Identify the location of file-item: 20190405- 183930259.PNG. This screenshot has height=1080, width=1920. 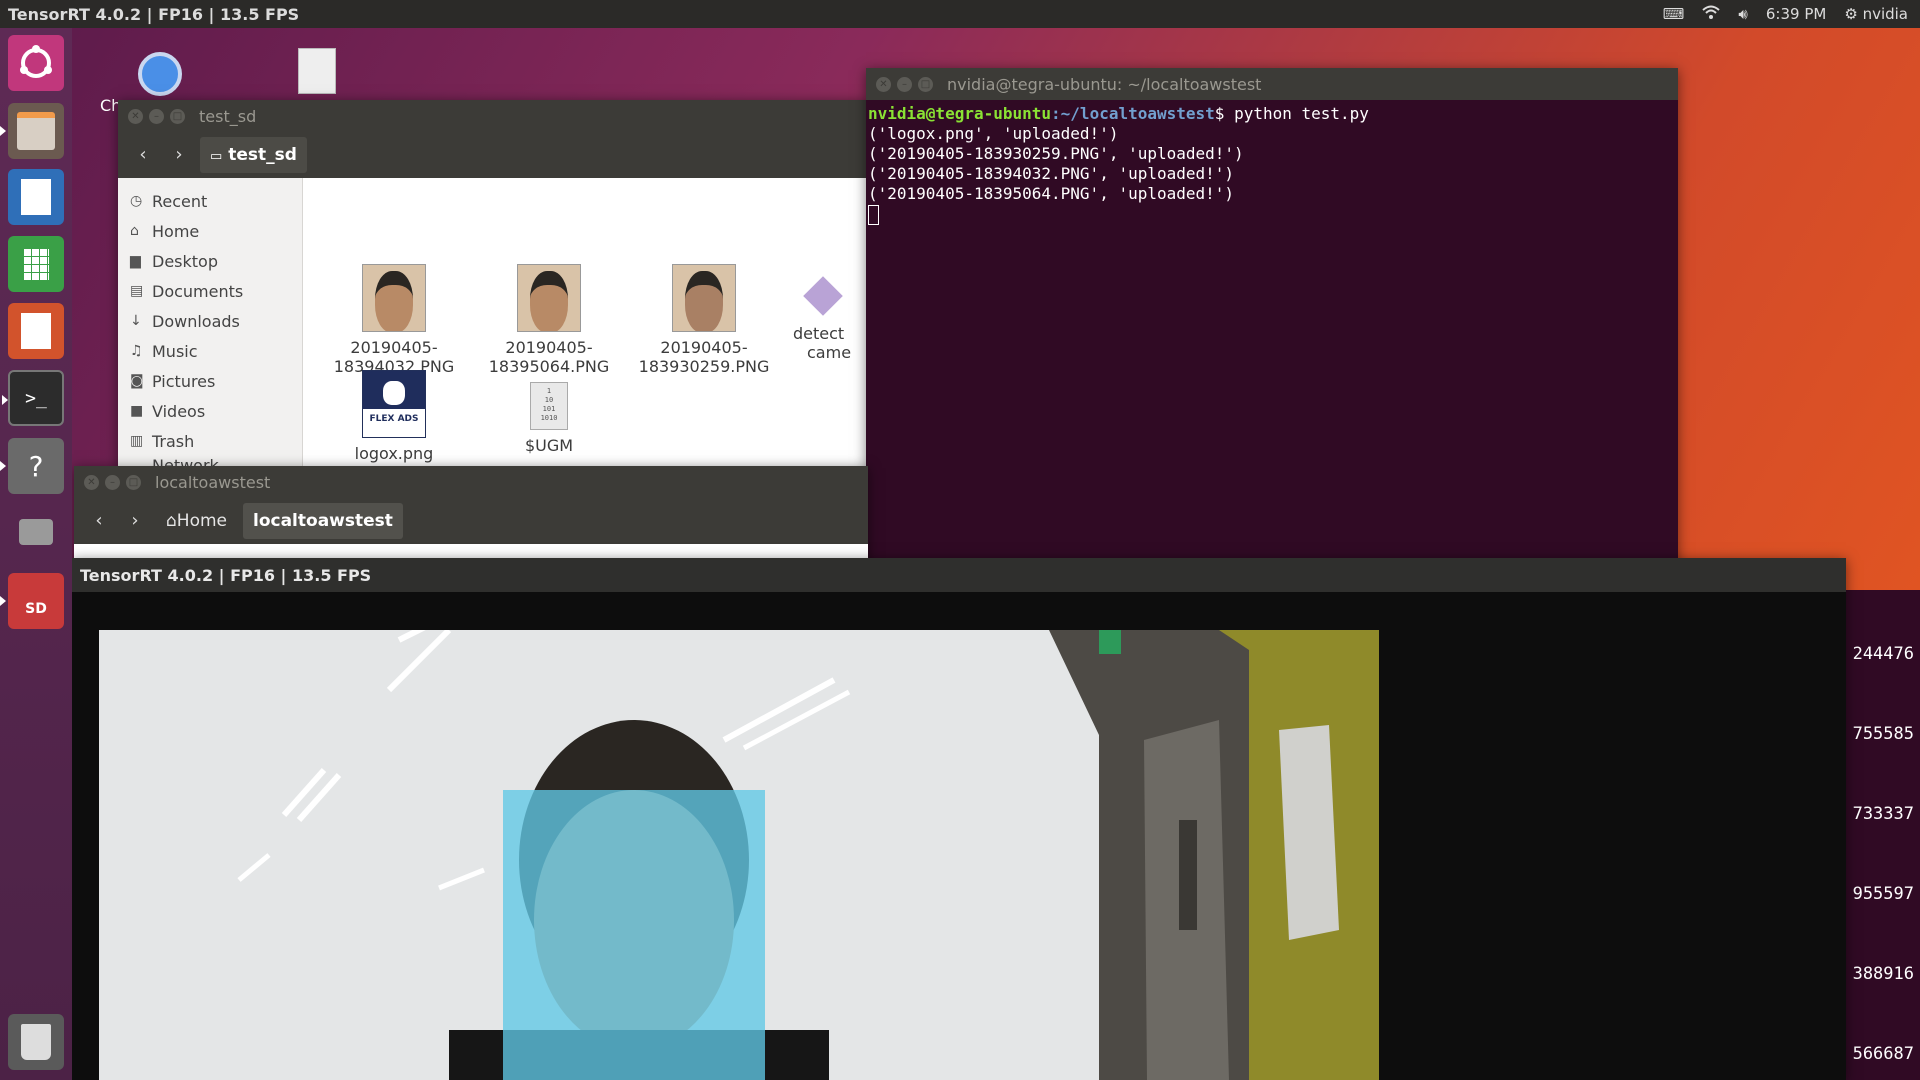
(704, 320).